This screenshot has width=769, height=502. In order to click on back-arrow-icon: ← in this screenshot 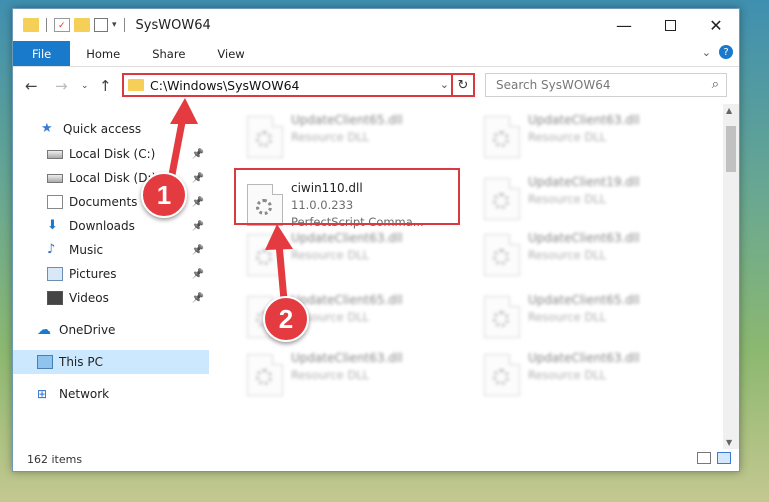, I will do `click(31, 86)`.